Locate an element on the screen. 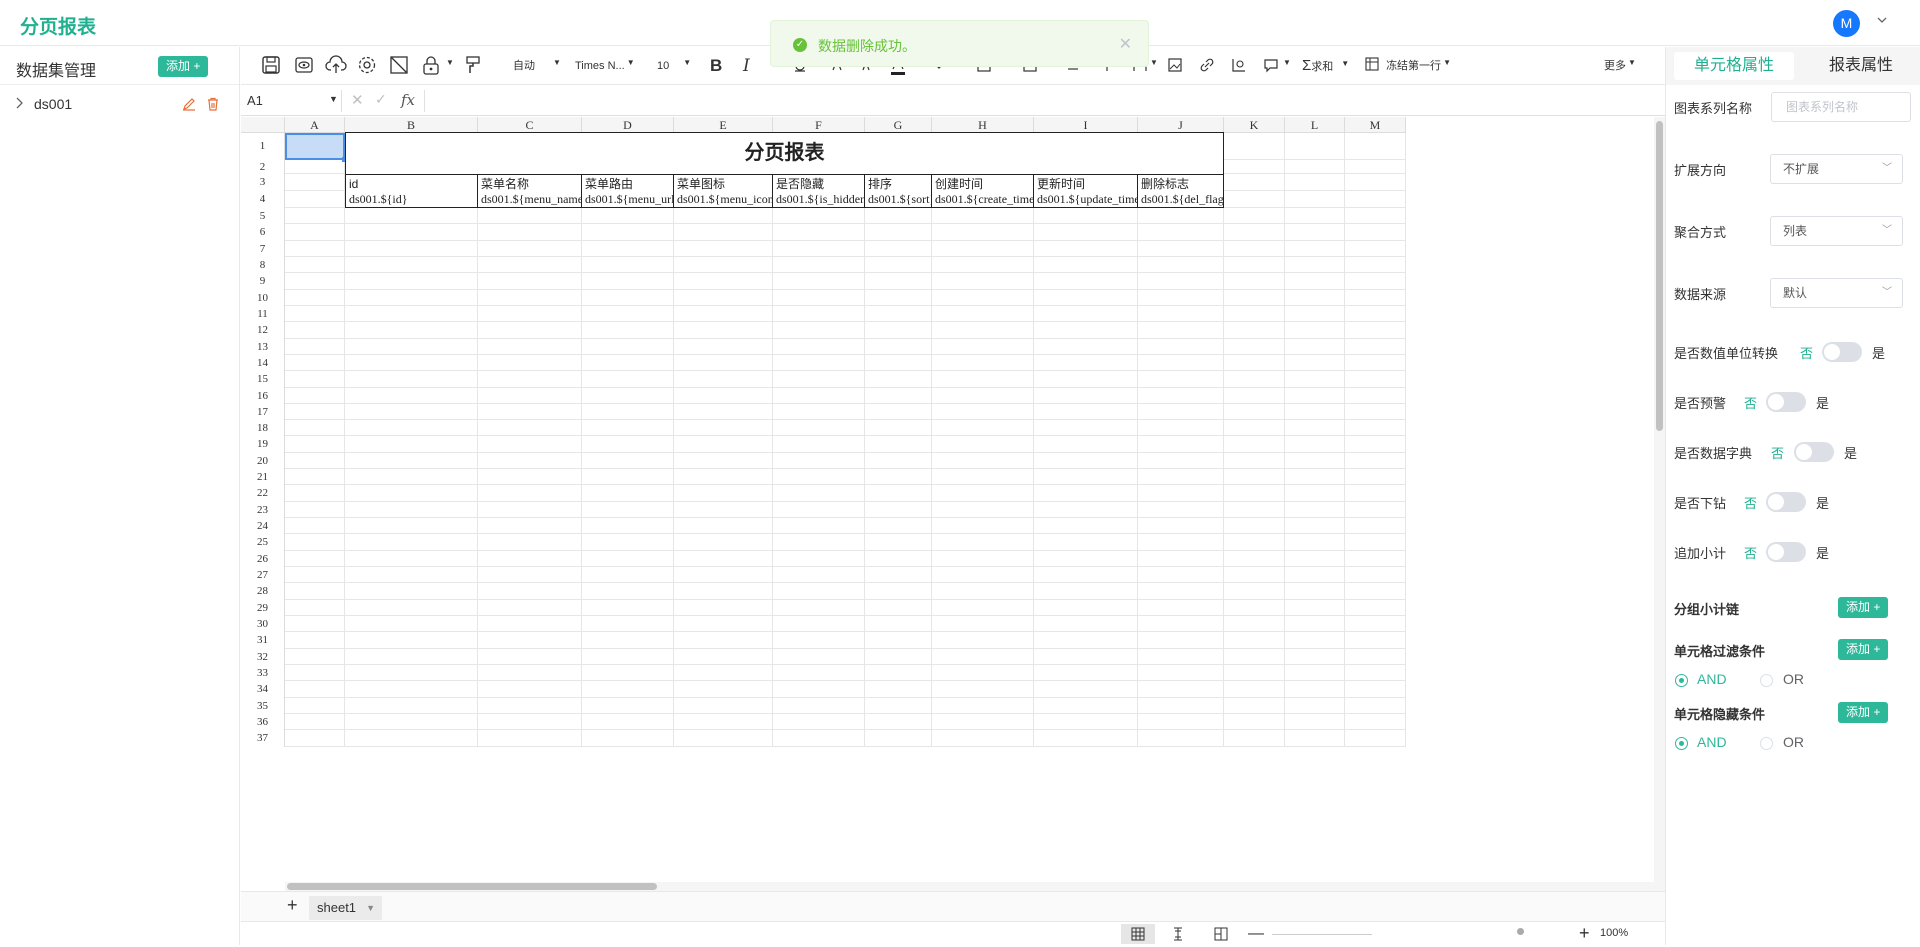 This screenshot has height=947, width=1920. expand-direction-select: 不扩展 ﹀ is located at coordinates (1836, 169).